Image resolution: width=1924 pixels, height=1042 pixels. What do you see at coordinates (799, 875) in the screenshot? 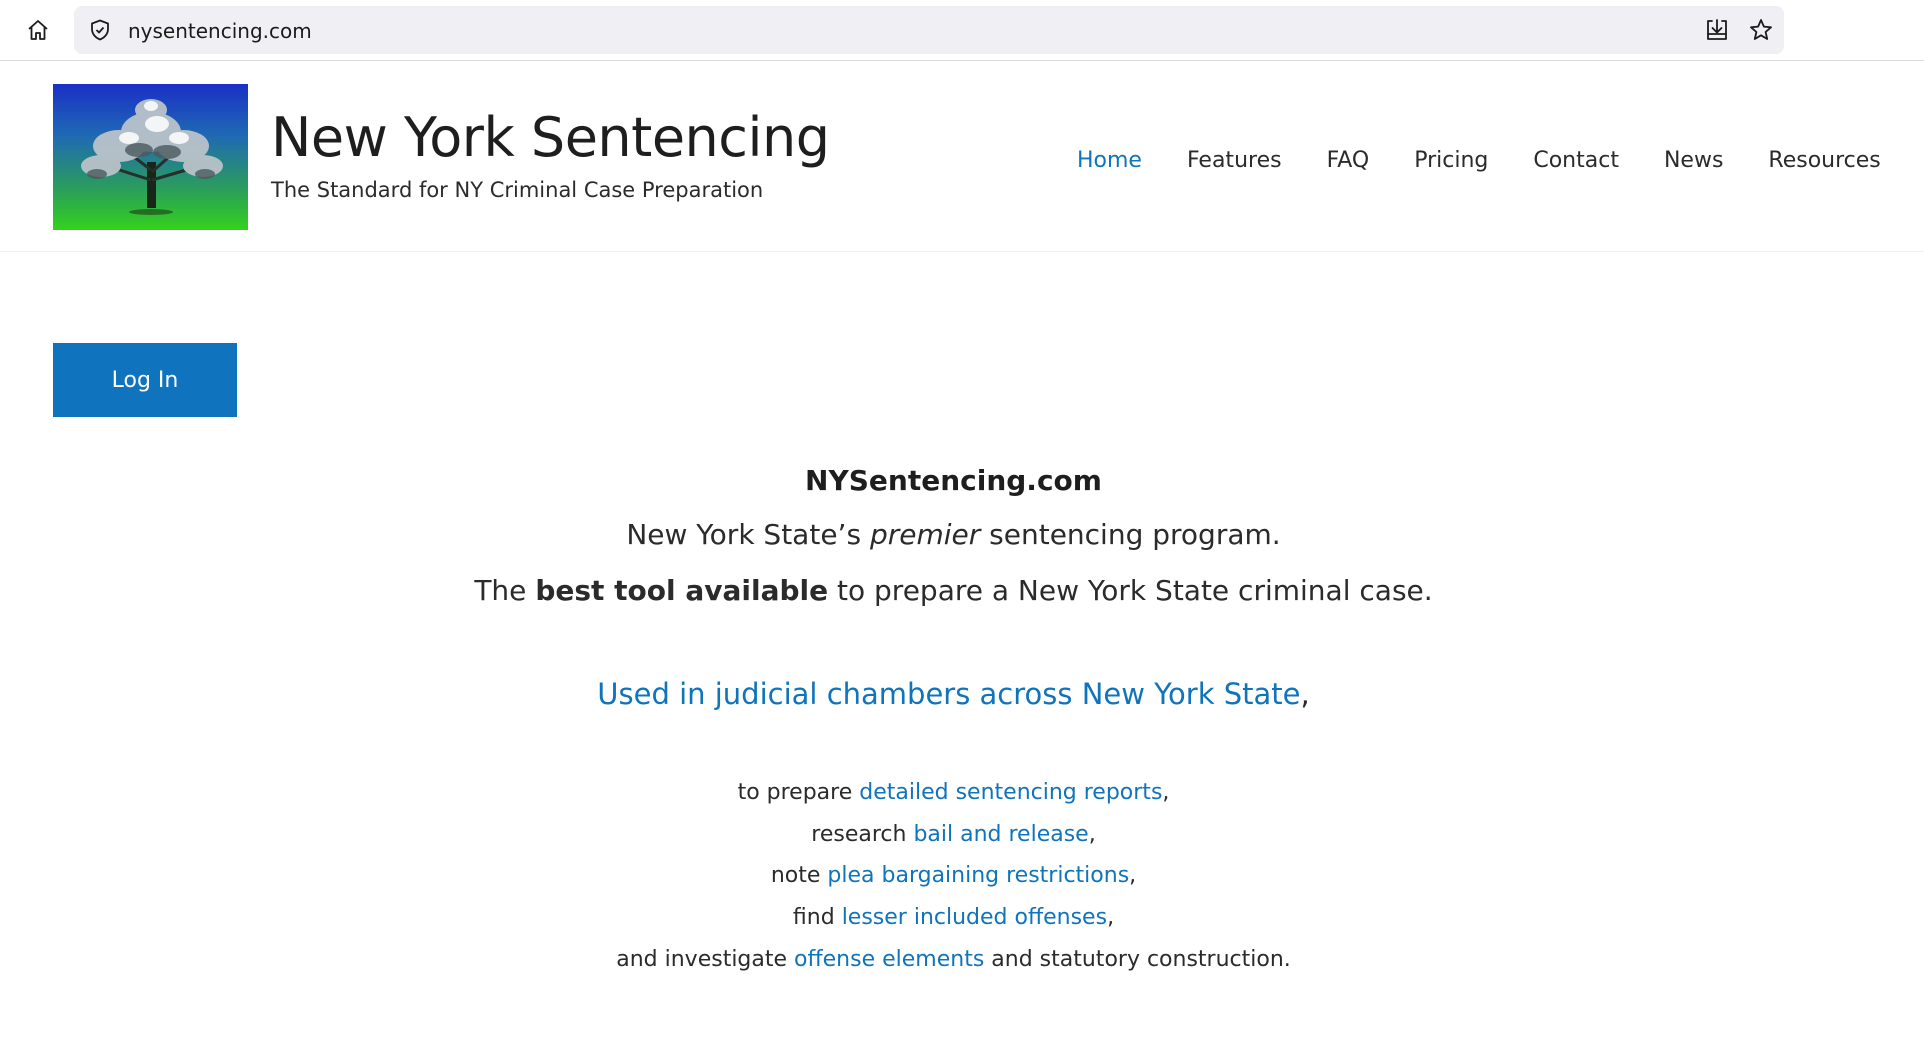
I see `use-pre: note` at bounding box center [799, 875].